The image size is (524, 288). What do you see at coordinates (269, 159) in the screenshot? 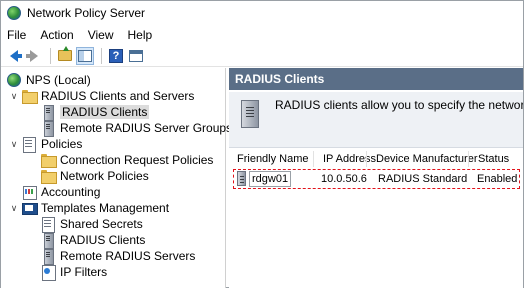
I see `column-header-friendly-name: Friendly Name` at bounding box center [269, 159].